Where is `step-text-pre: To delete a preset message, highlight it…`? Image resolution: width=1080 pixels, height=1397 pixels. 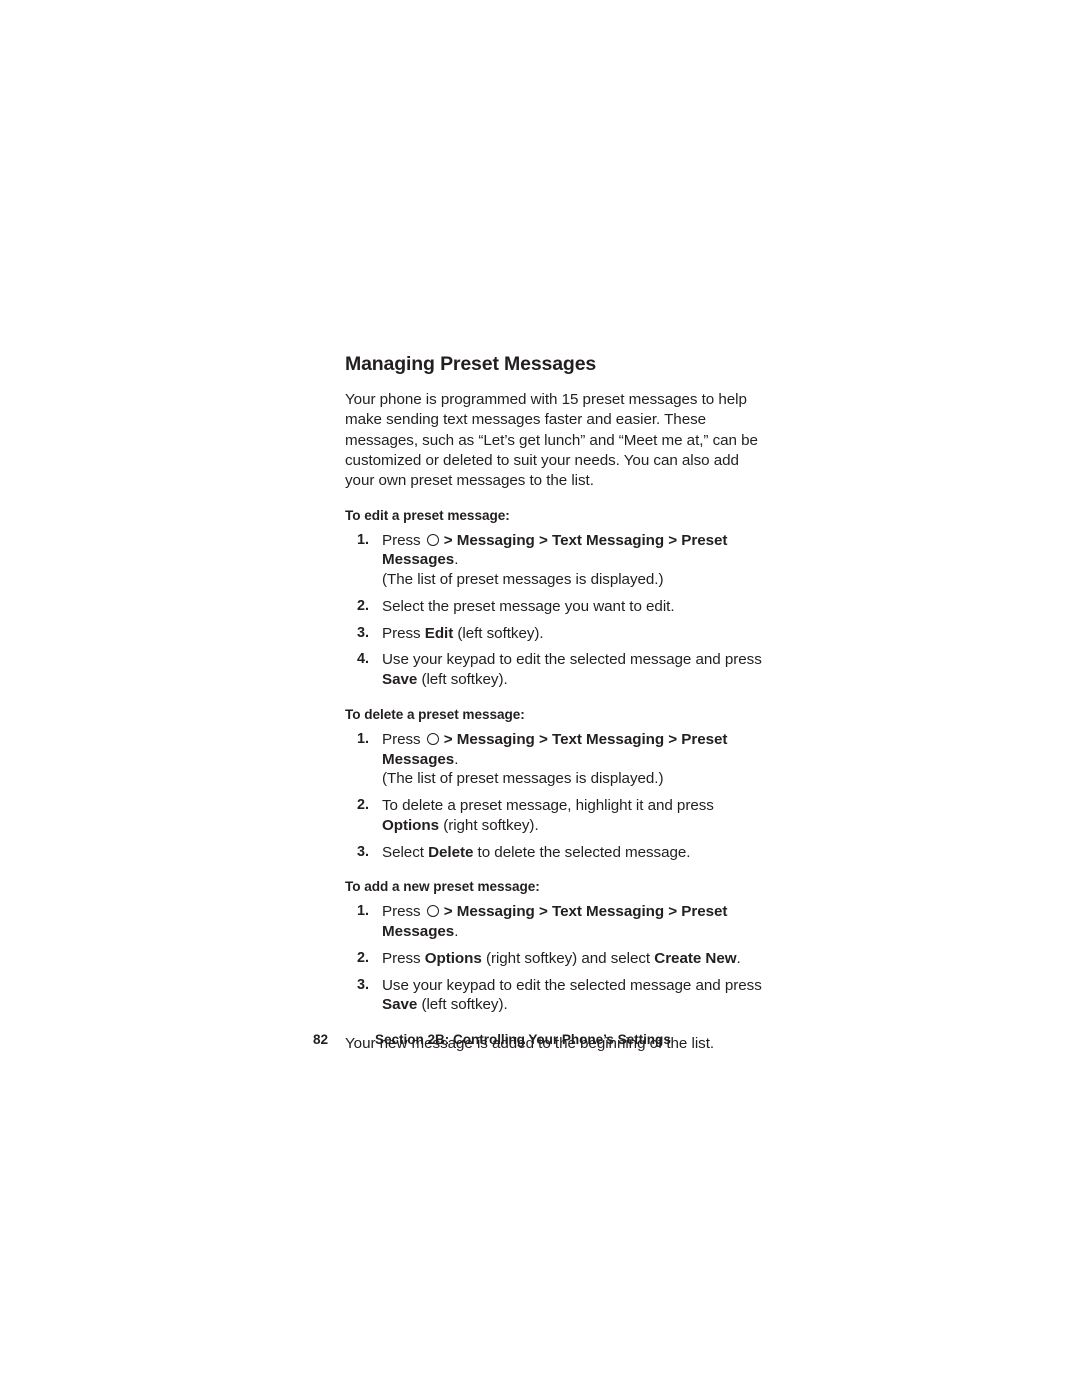
step-text-pre: To delete a preset message, highlight it… is located at coordinates (548, 806).